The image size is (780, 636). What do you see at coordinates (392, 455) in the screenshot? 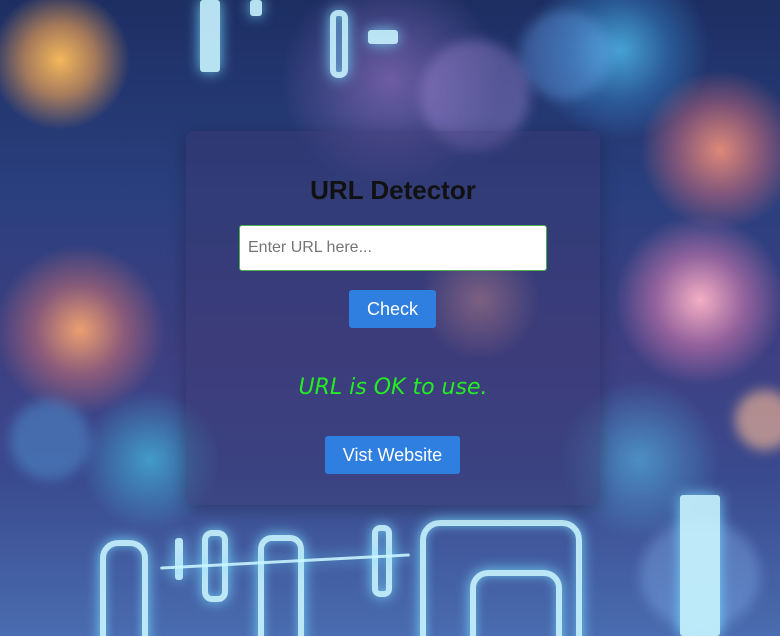
I see `visit-website-button: Vist Website` at bounding box center [392, 455].